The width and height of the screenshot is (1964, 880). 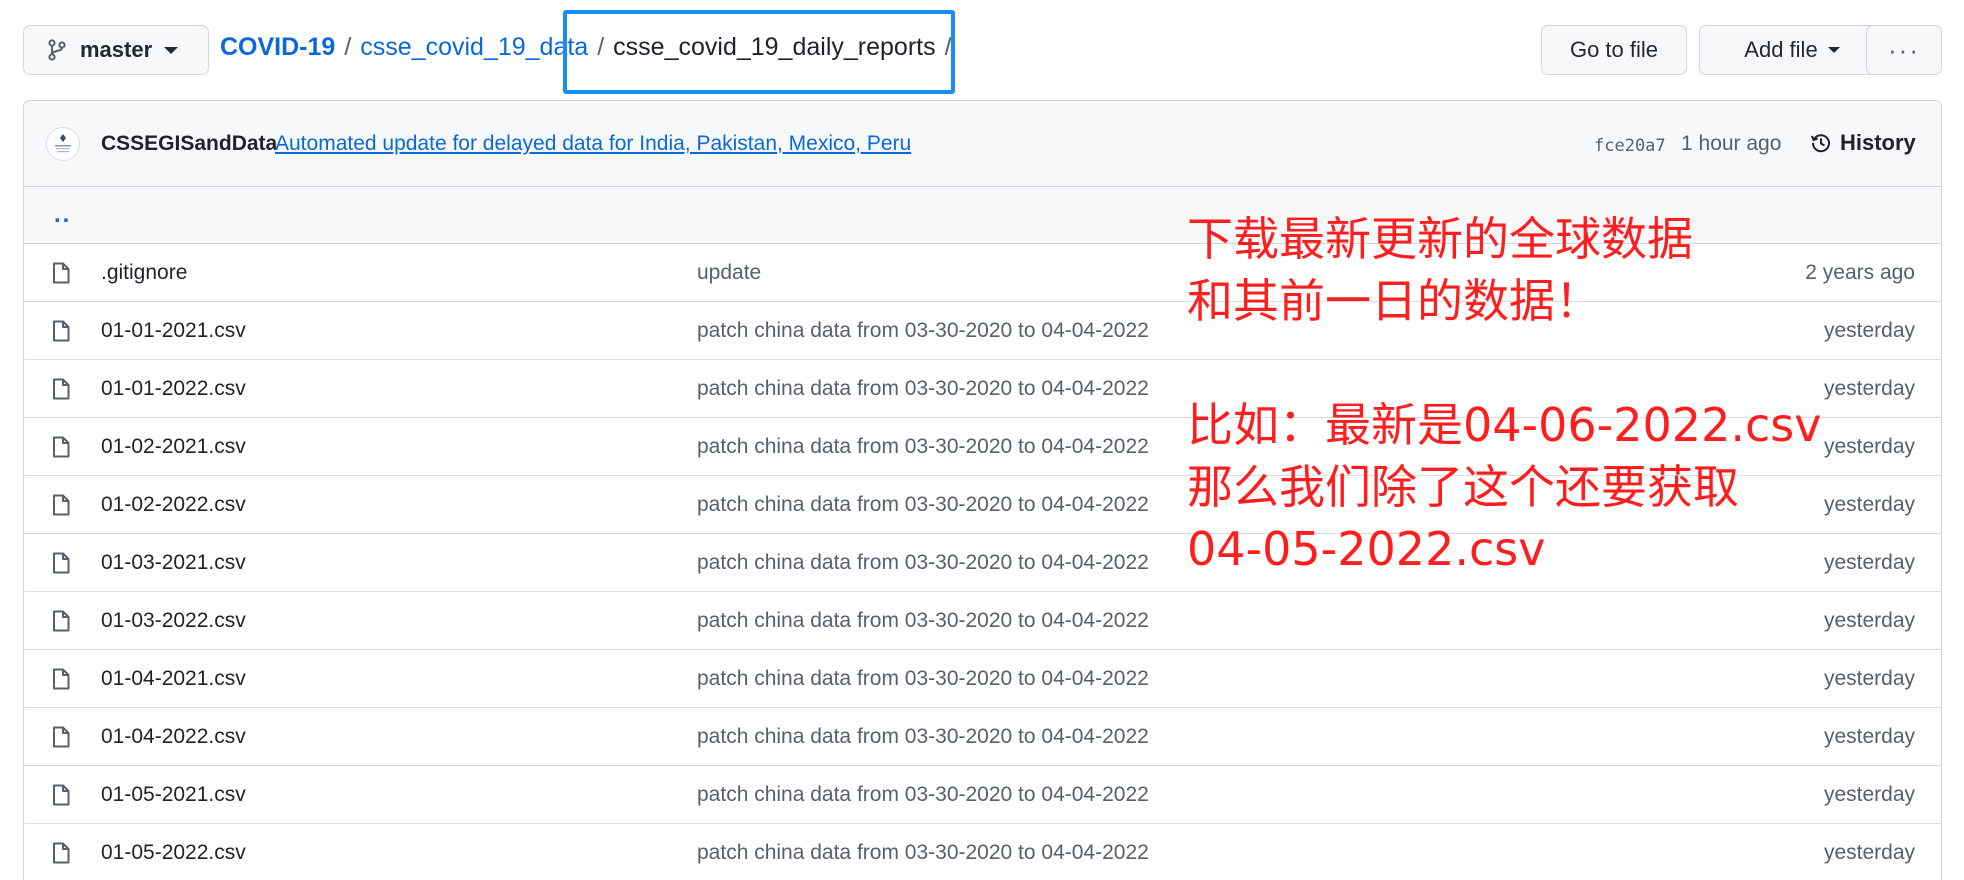 I want to click on file-name-link: 01-05-2022.csv, so click(x=173, y=853).